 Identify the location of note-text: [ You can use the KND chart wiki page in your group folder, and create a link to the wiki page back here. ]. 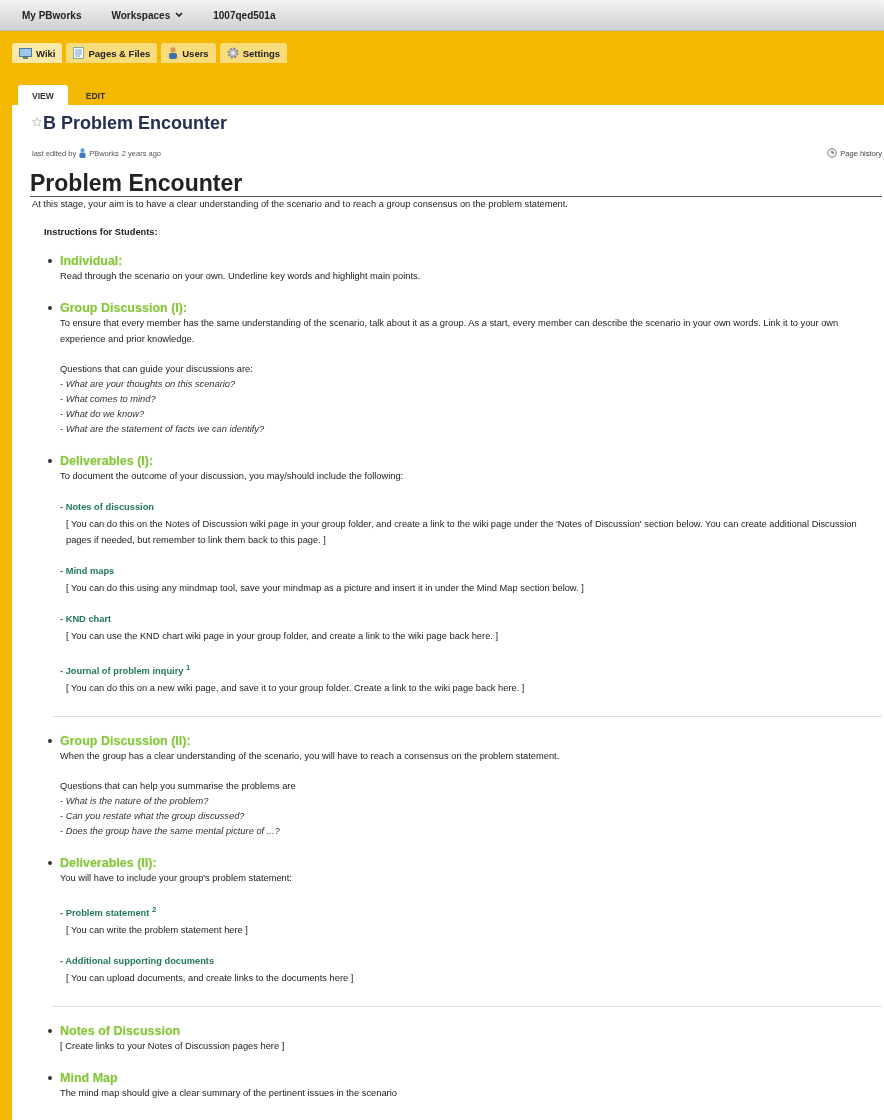
(283, 636).